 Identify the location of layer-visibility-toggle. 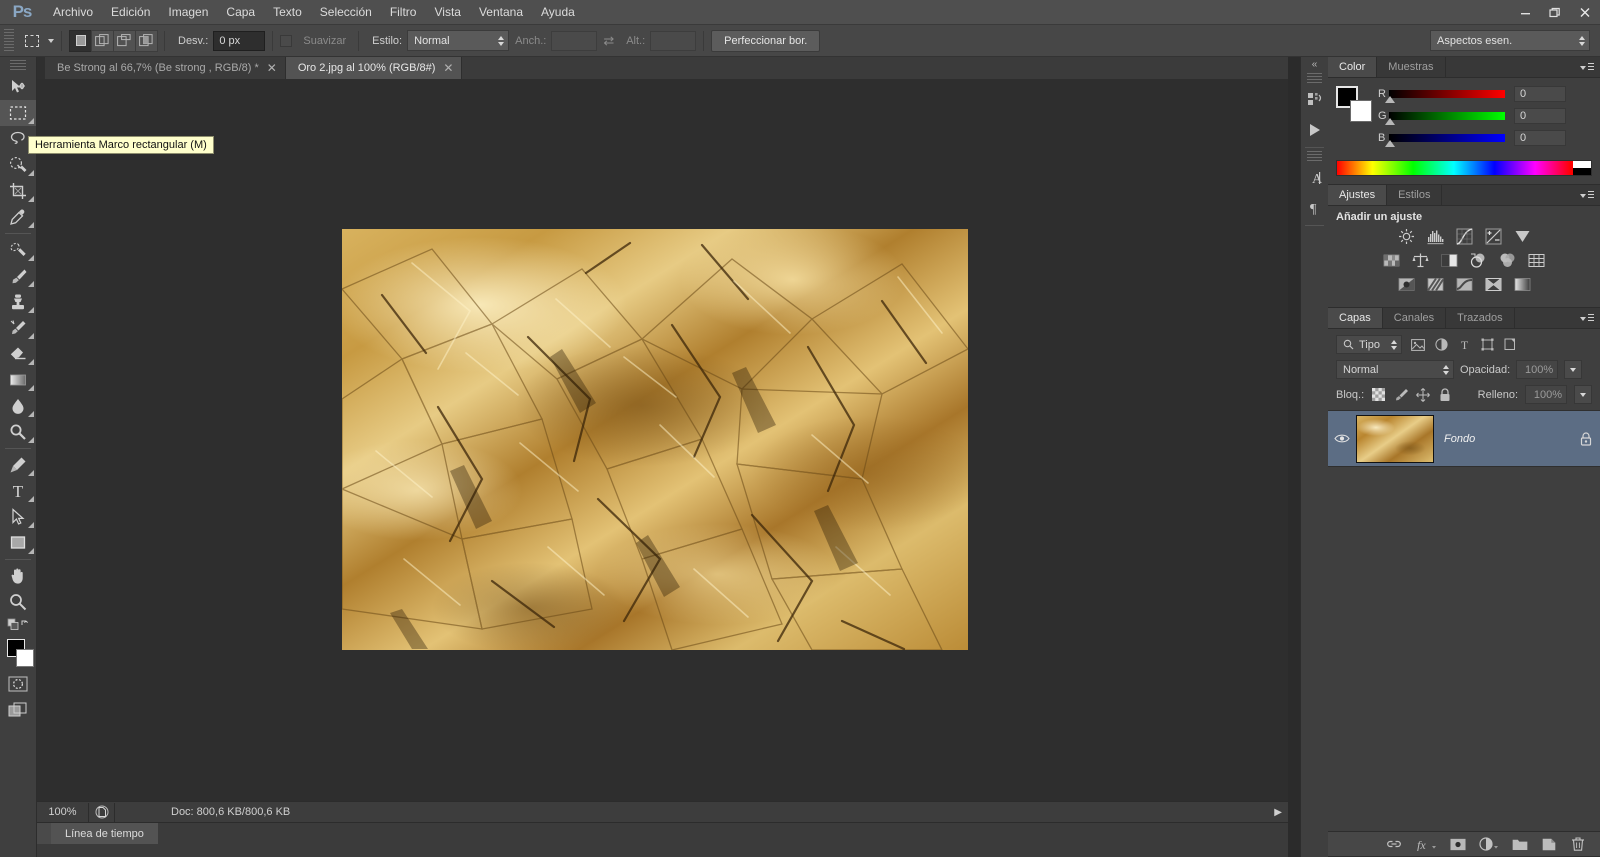
(1342, 438).